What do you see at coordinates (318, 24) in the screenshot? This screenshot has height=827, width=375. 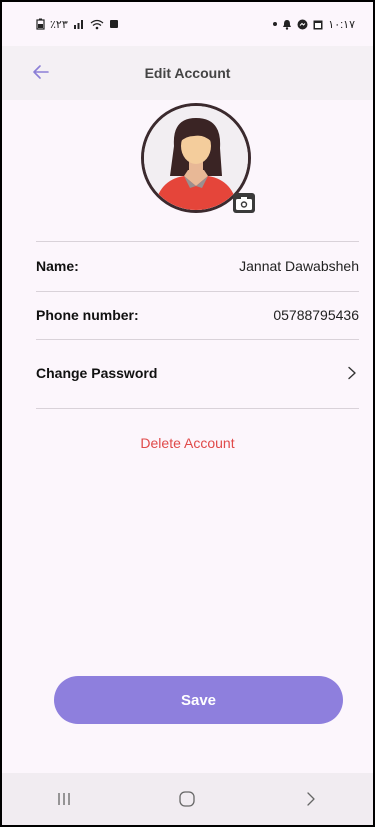 I see `calendar-icon` at bounding box center [318, 24].